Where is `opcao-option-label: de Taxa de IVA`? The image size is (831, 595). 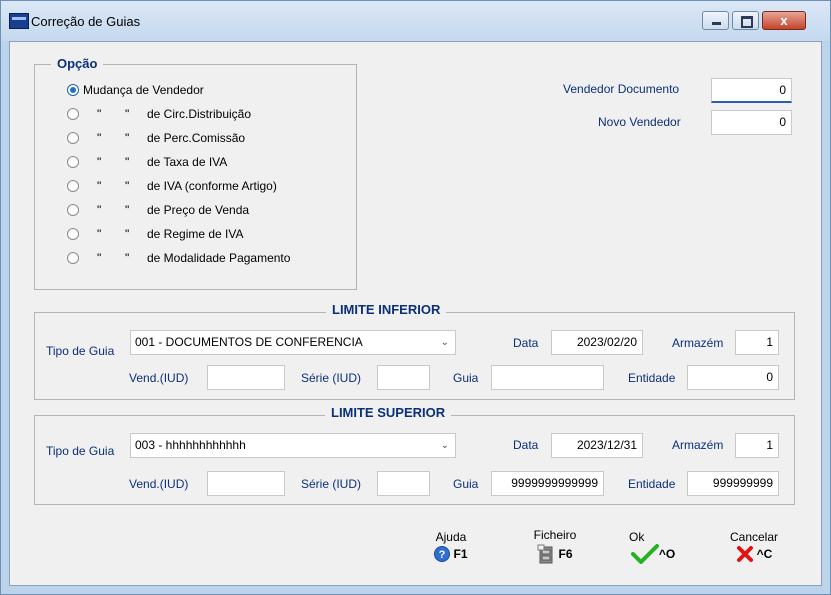
opcao-option-label: de Taxa de IVA is located at coordinates (187, 162).